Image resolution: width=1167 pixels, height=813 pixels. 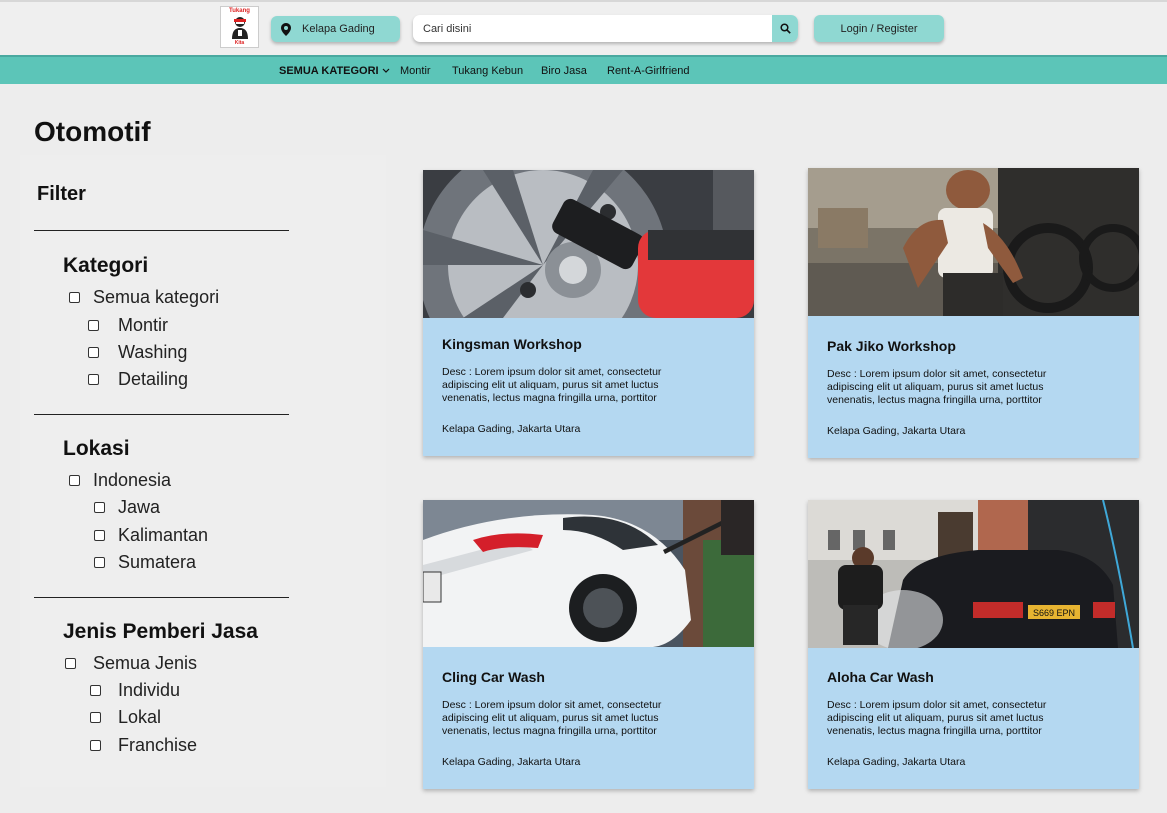 I want to click on option-label: Individu, so click(x=149, y=690).